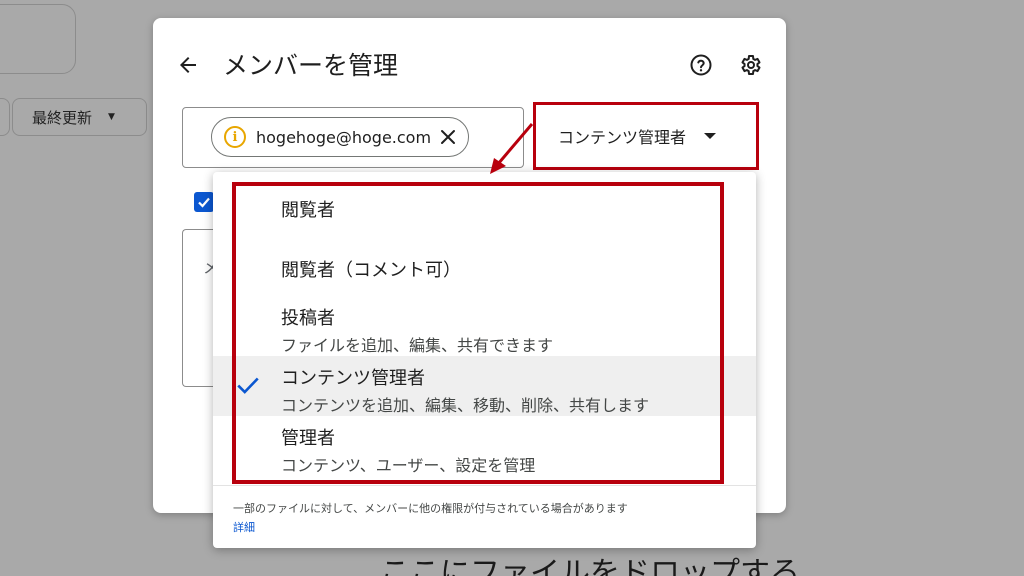 The width and height of the screenshot is (1024, 576). What do you see at coordinates (62, 117) in the screenshot?
I see `sort-chip-label: 最終更新` at bounding box center [62, 117].